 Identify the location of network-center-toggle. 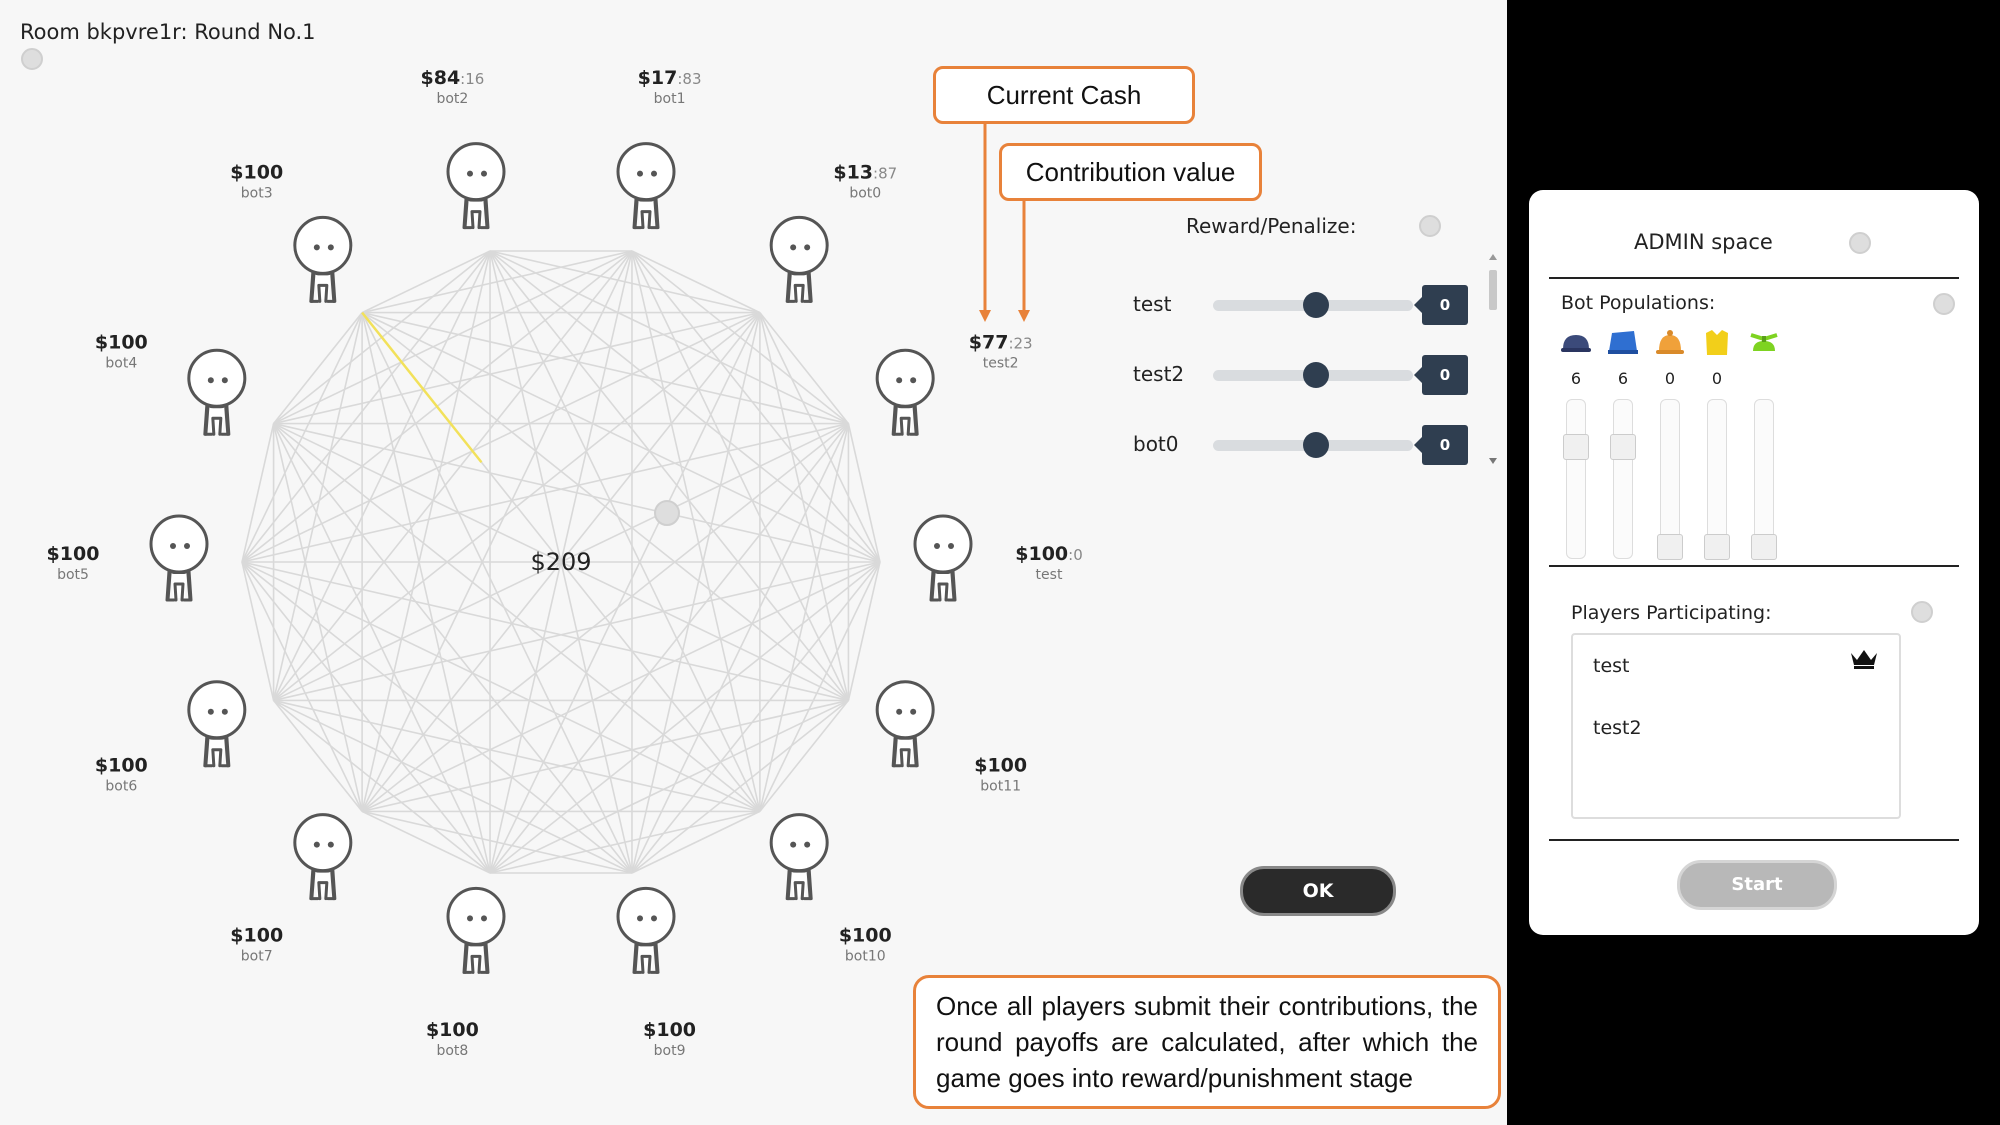
(667, 513).